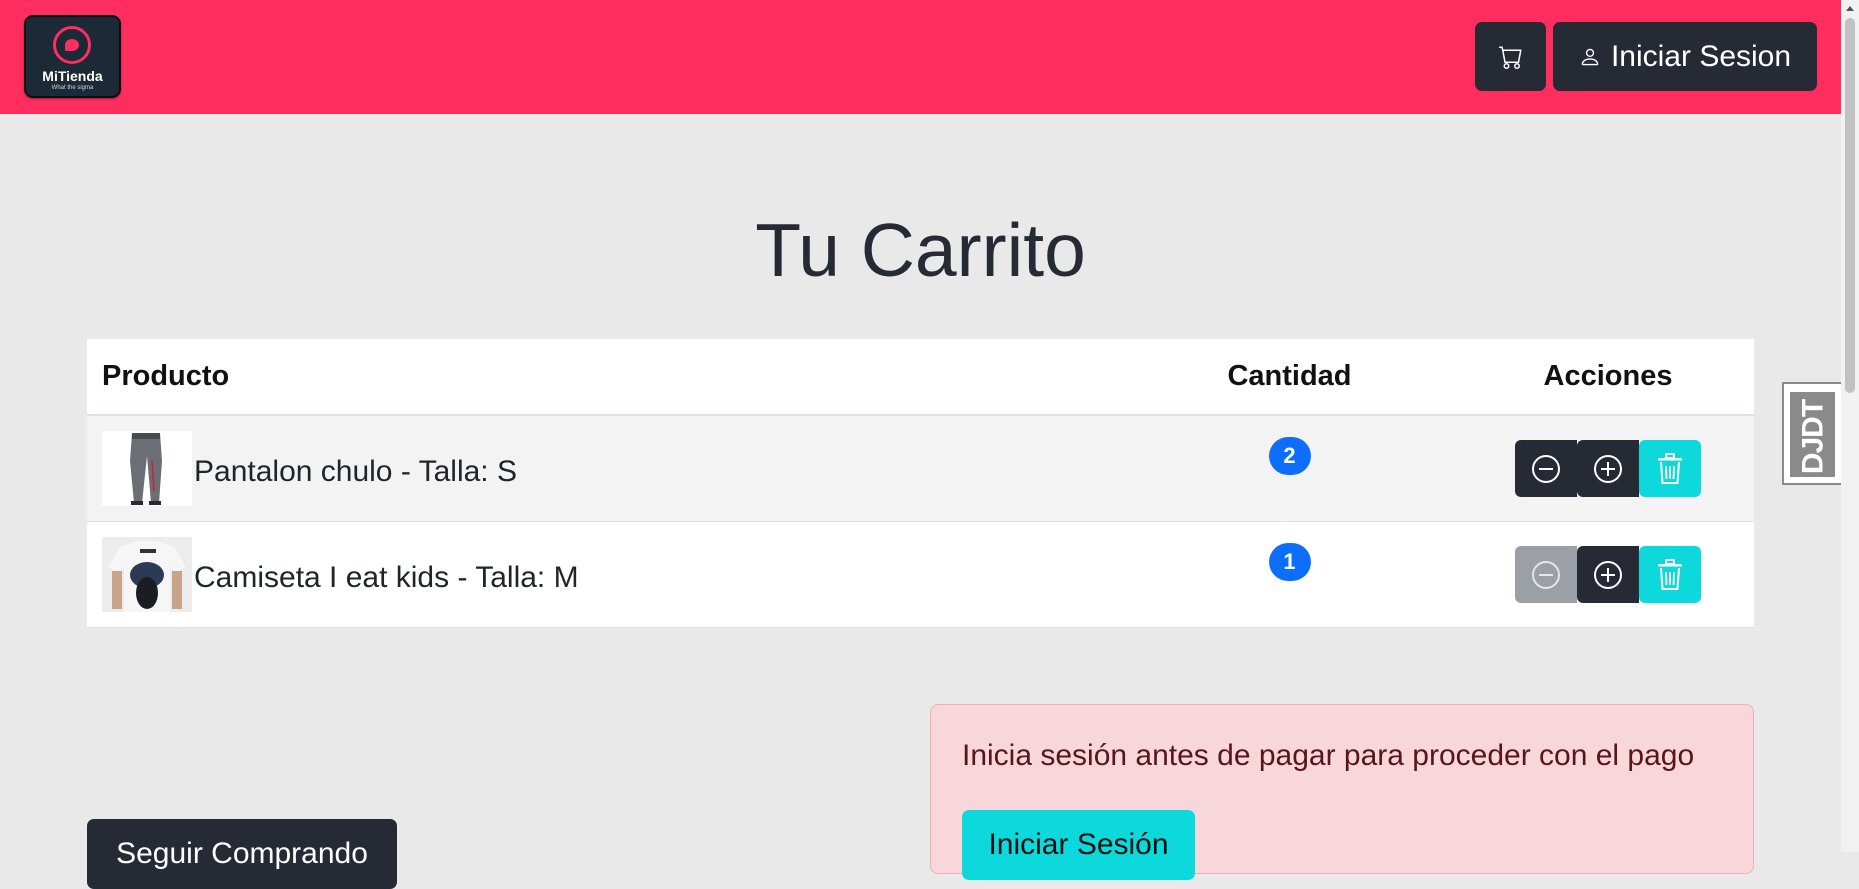 The image size is (1859, 889). What do you see at coordinates (920, 250) in the screenshot?
I see `page-title: Tu Carrito` at bounding box center [920, 250].